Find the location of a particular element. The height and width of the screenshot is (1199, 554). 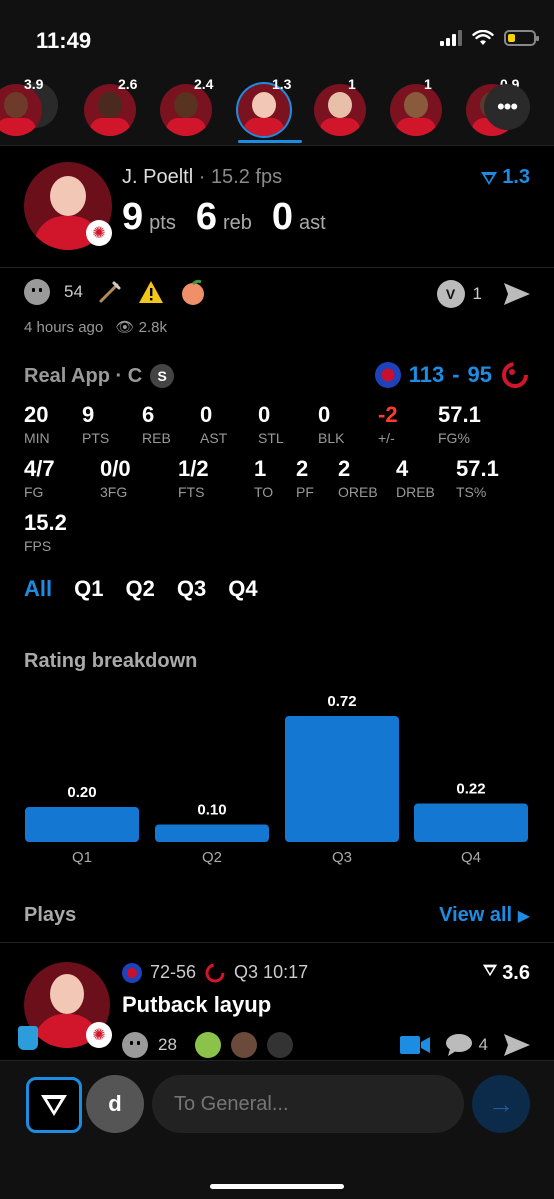

crutch-icon is located at coordinates (110, 292).